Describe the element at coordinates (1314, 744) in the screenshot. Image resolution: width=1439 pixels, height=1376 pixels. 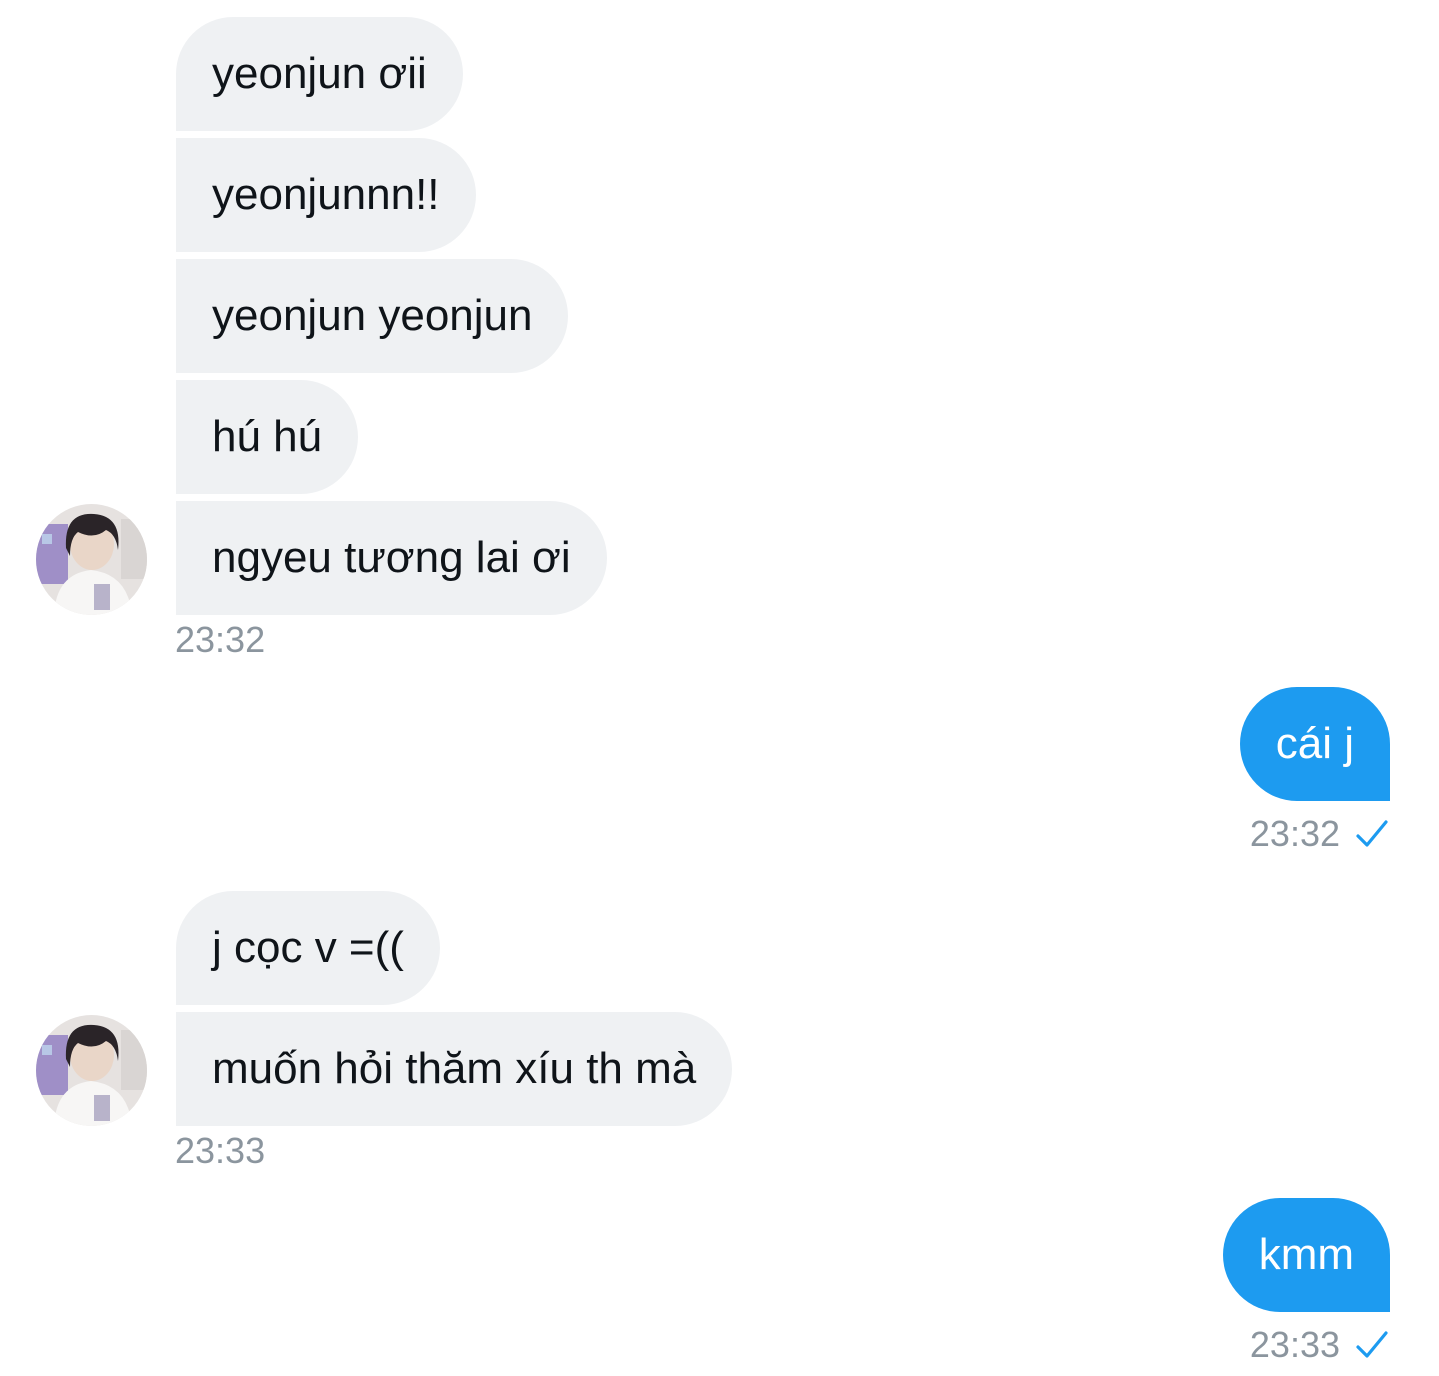
I see `message-bubble-sent: cái j` at that location.